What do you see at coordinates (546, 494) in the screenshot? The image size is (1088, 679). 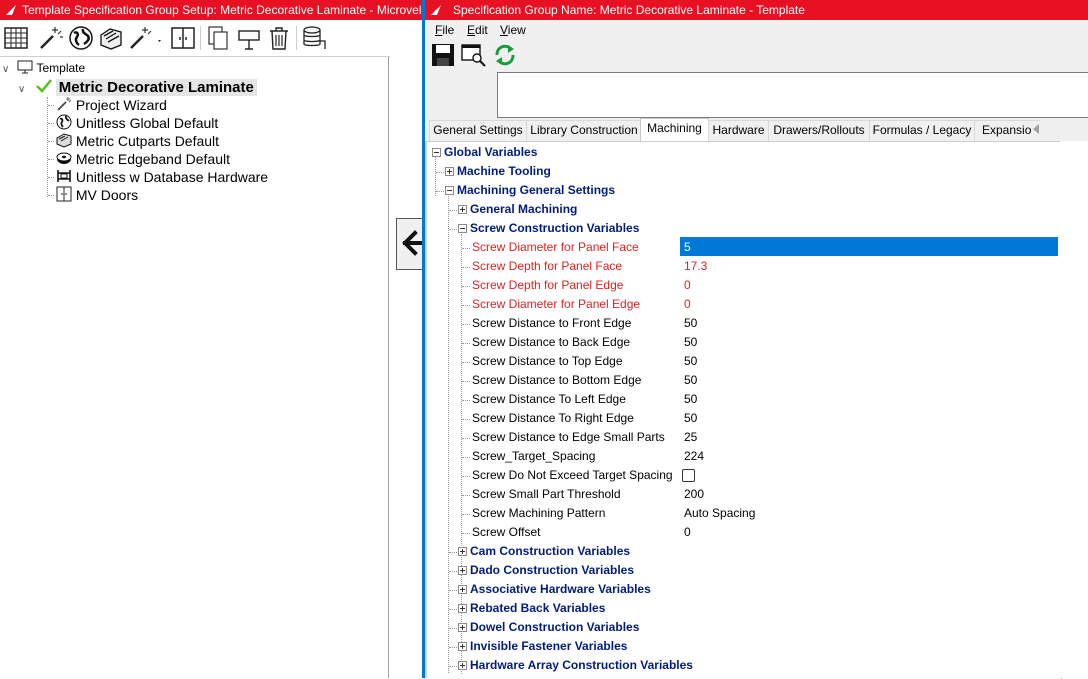 I see `property-name: Screw Small Part Threshold` at bounding box center [546, 494].